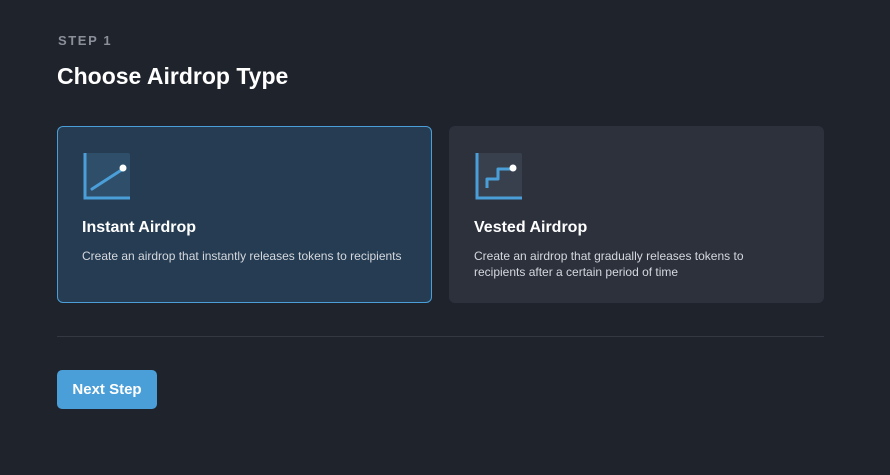 The image size is (890, 475). I want to click on page-title: Choose Airdrop Type, so click(173, 76).